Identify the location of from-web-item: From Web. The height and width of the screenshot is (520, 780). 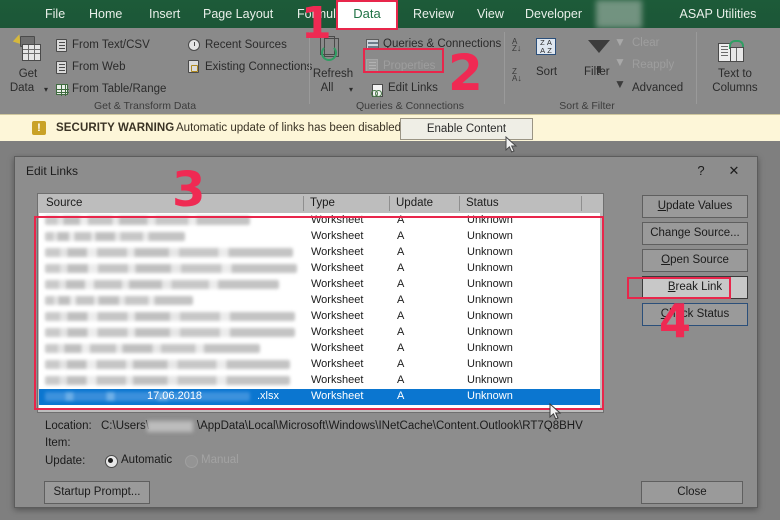
(98, 67).